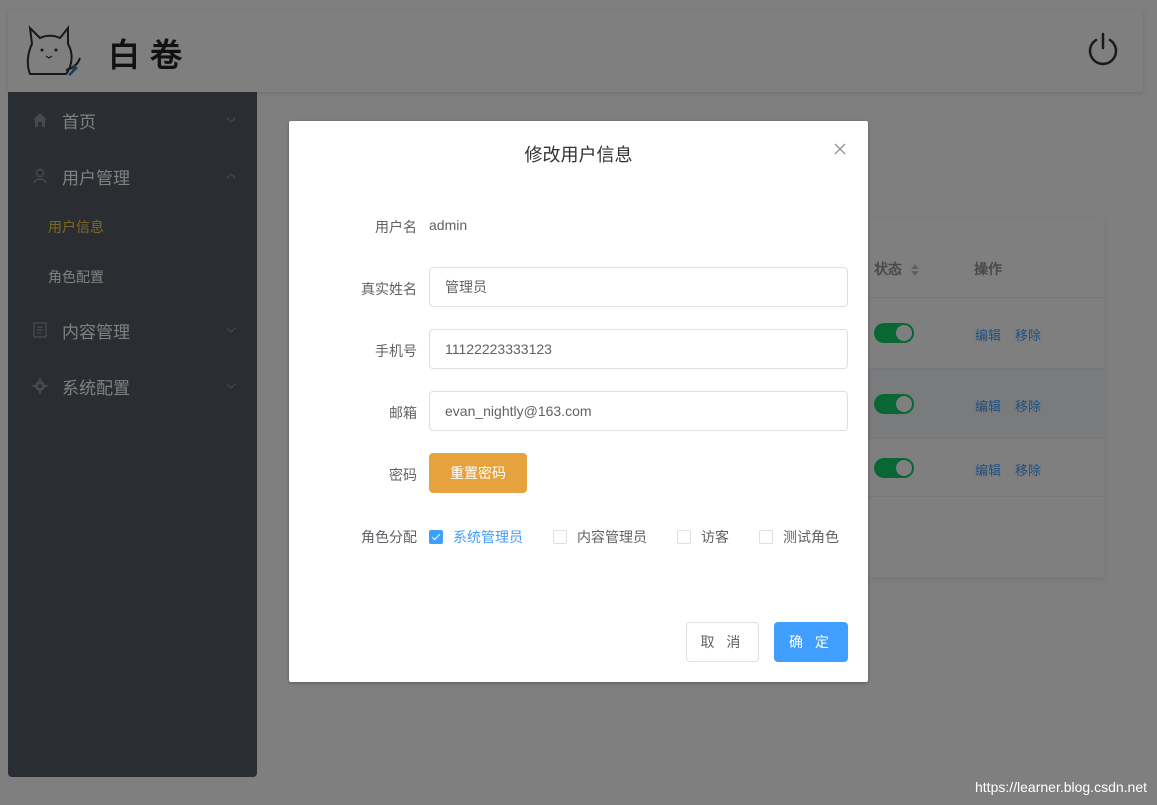  Describe the element at coordinates (612, 537) in the screenshot. I see `checkbox-label: 内容管理员` at that location.